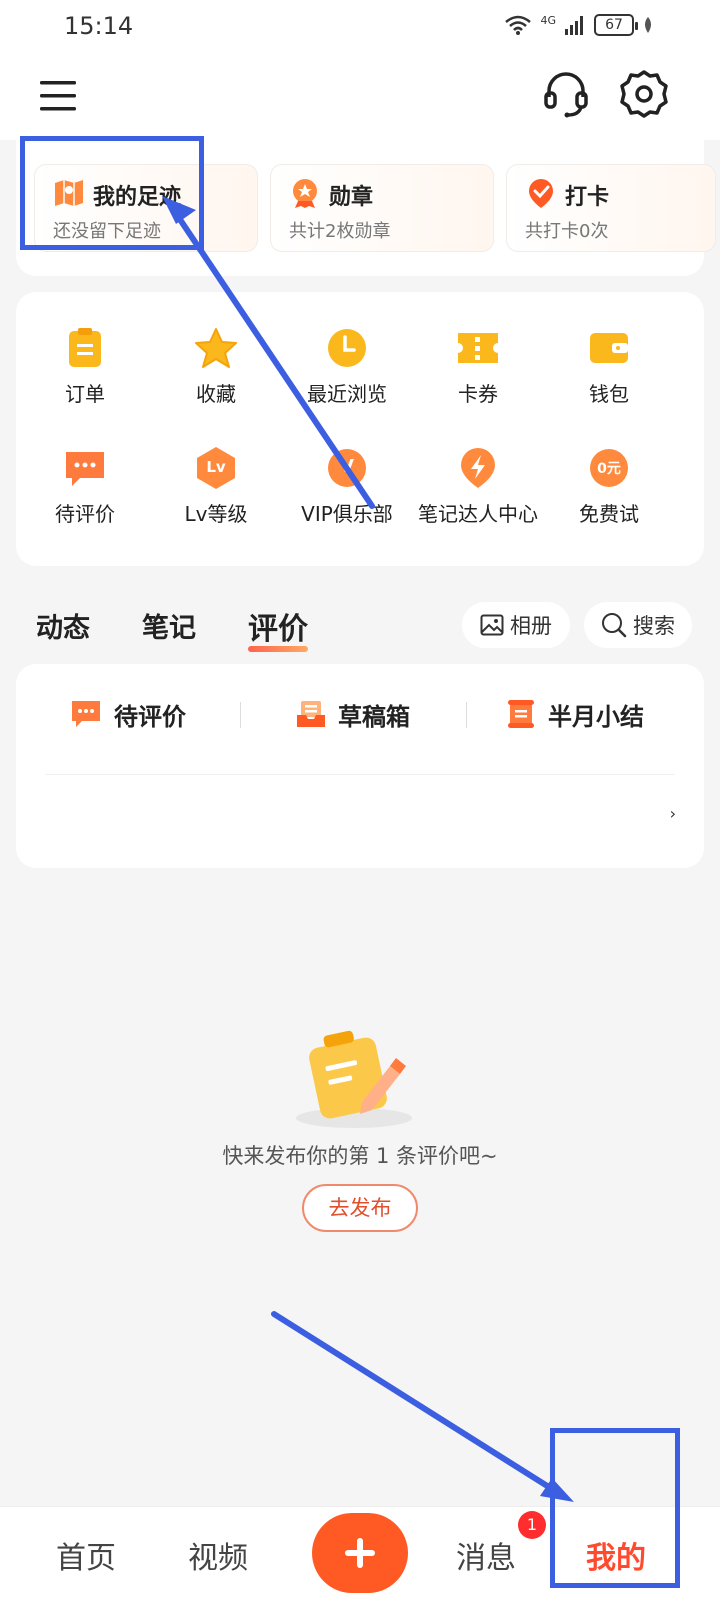 This screenshot has width=720, height=1600. Describe the element at coordinates (654, 626) in the screenshot. I see `search-label: 搜索` at that location.